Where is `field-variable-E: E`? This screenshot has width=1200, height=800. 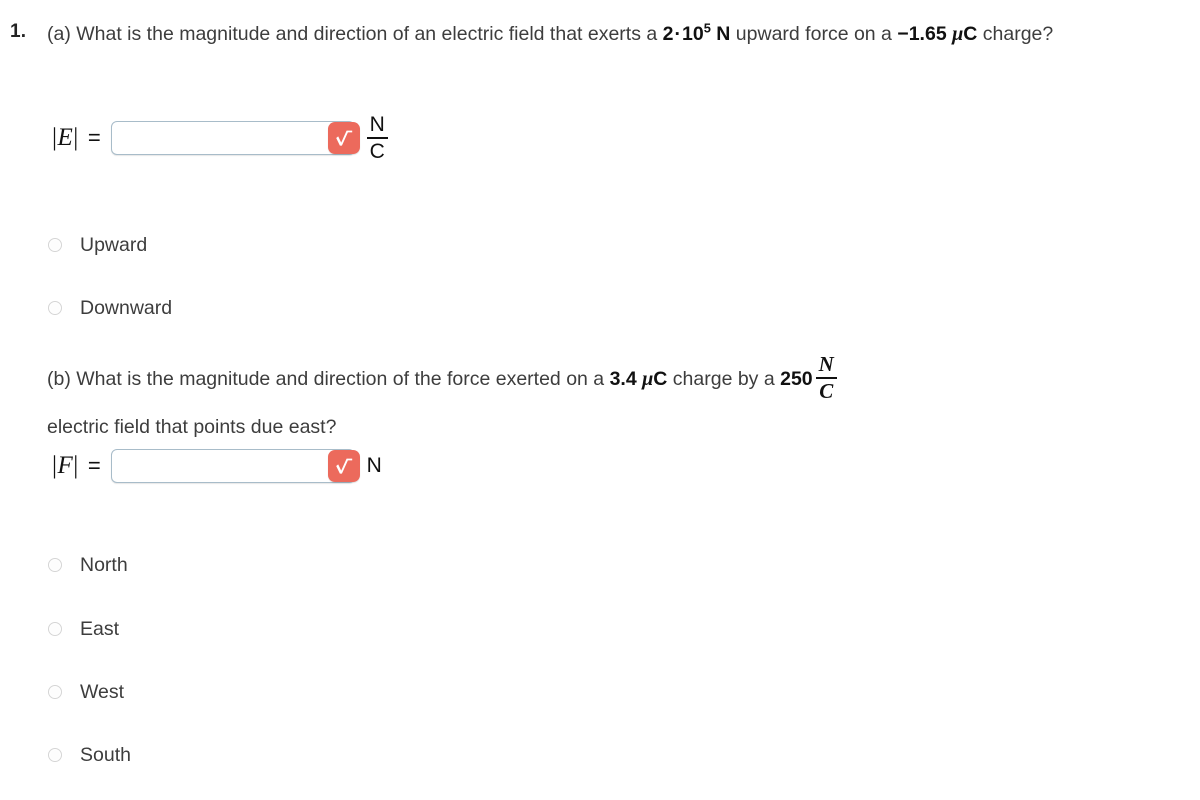
field-variable-E: E is located at coordinates (65, 137).